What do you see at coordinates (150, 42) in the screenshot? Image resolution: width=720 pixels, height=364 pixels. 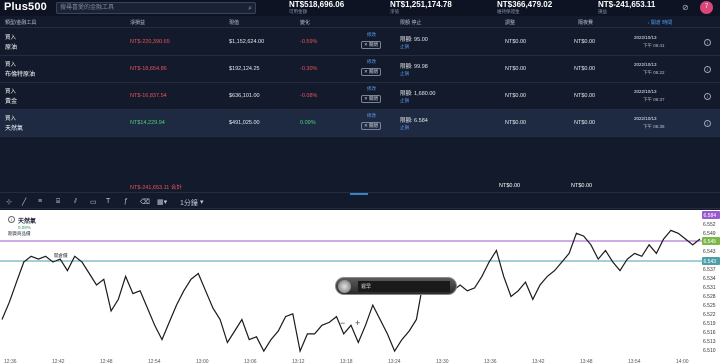 I see `row-pl: NT$-220,390.65` at bounding box center [150, 42].